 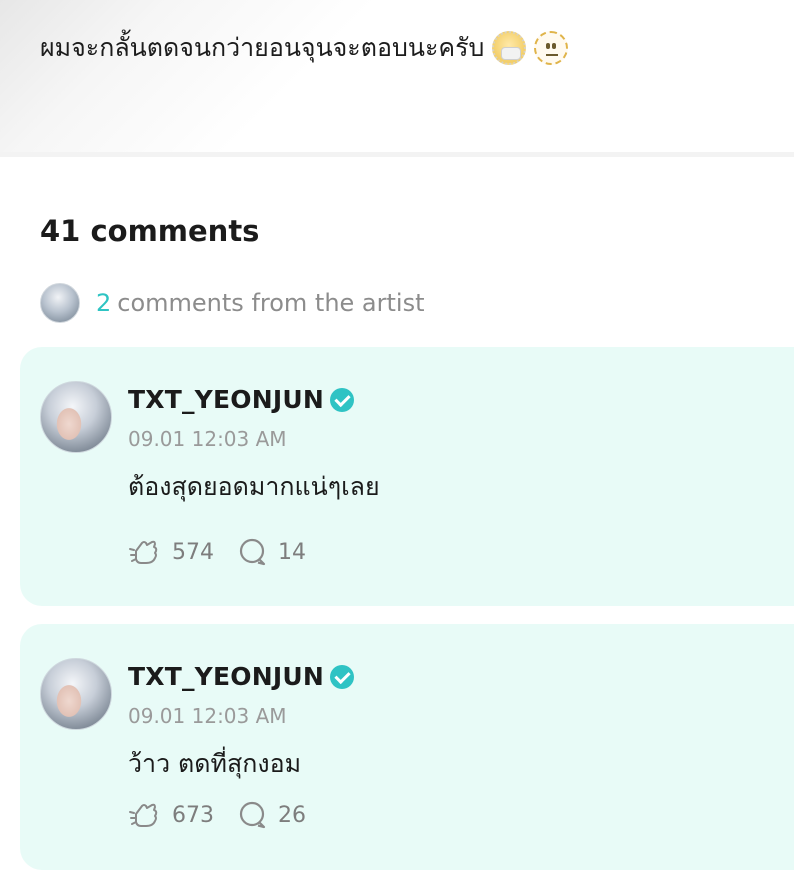 I want to click on reply-count: 26, so click(x=292, y=815).